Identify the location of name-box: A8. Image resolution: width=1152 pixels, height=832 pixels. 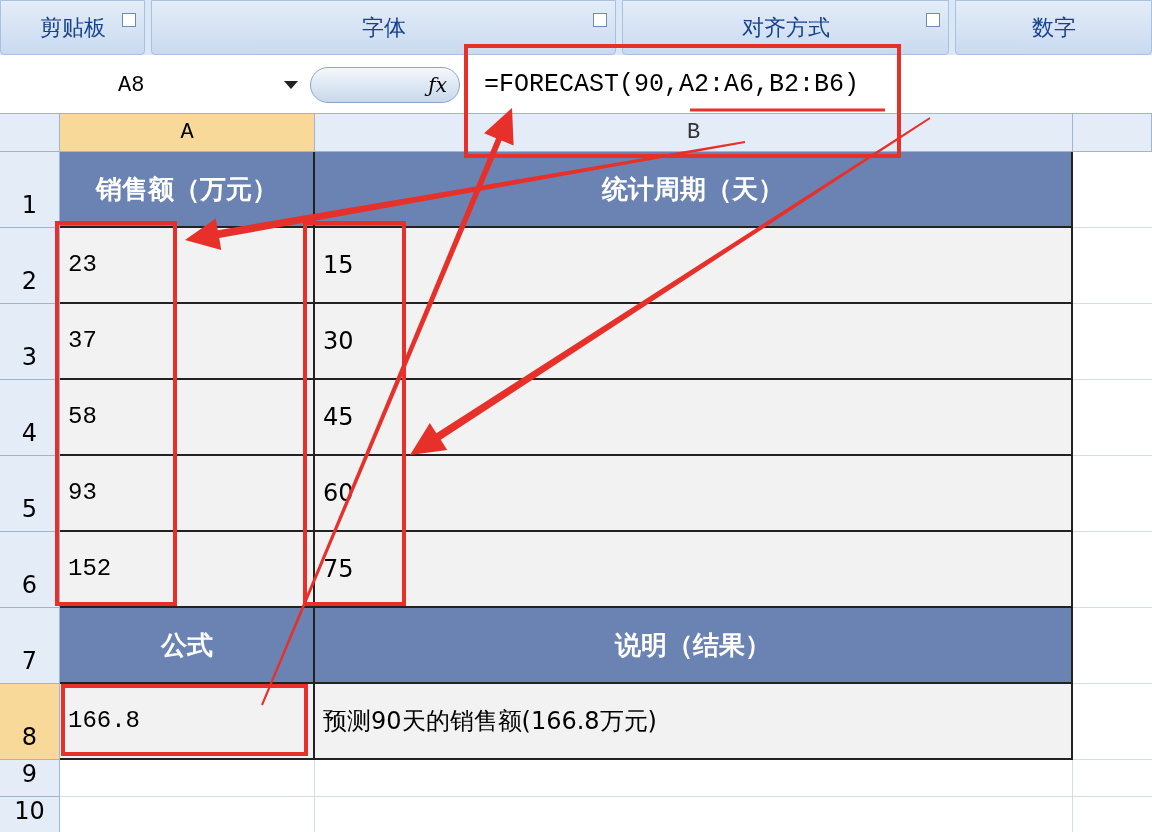
(155, 85).